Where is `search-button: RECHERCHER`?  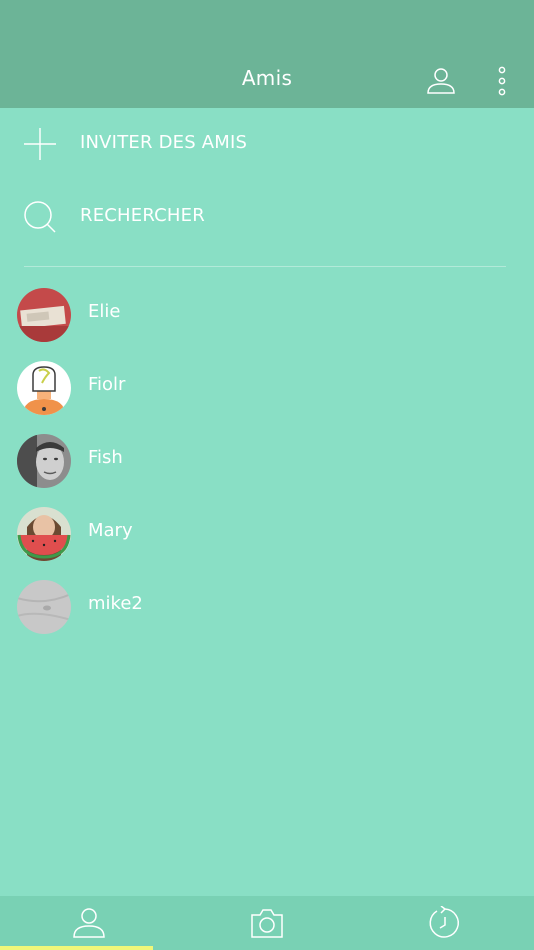 search-button: RECHERCHER is located at coordinates (267, 217).